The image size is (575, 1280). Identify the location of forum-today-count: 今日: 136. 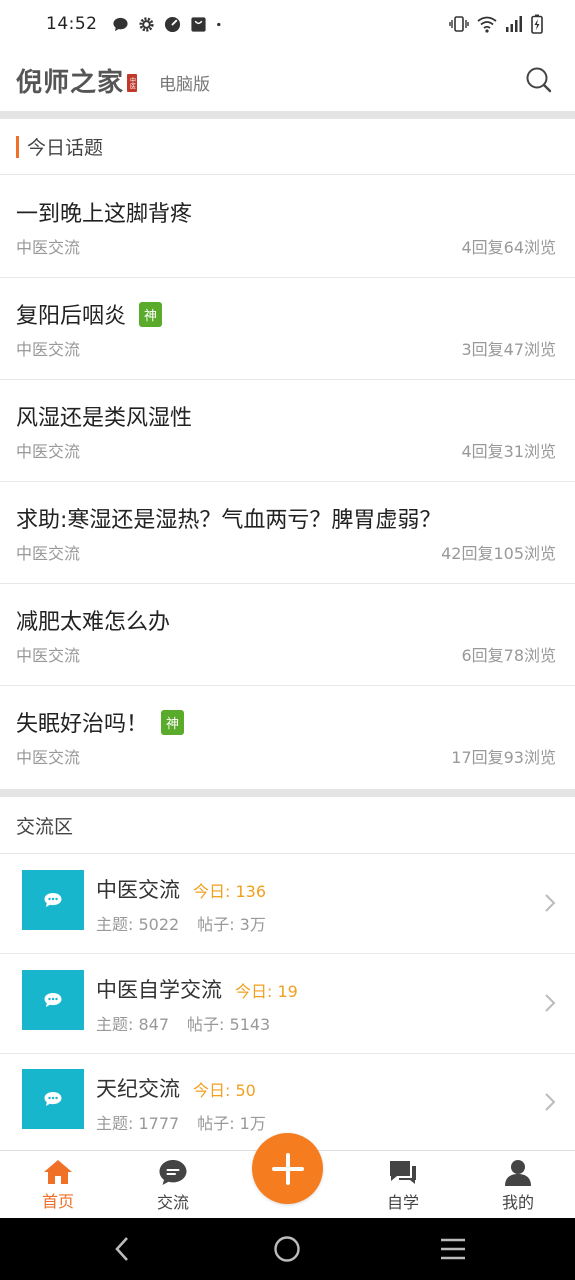
(230, 891).